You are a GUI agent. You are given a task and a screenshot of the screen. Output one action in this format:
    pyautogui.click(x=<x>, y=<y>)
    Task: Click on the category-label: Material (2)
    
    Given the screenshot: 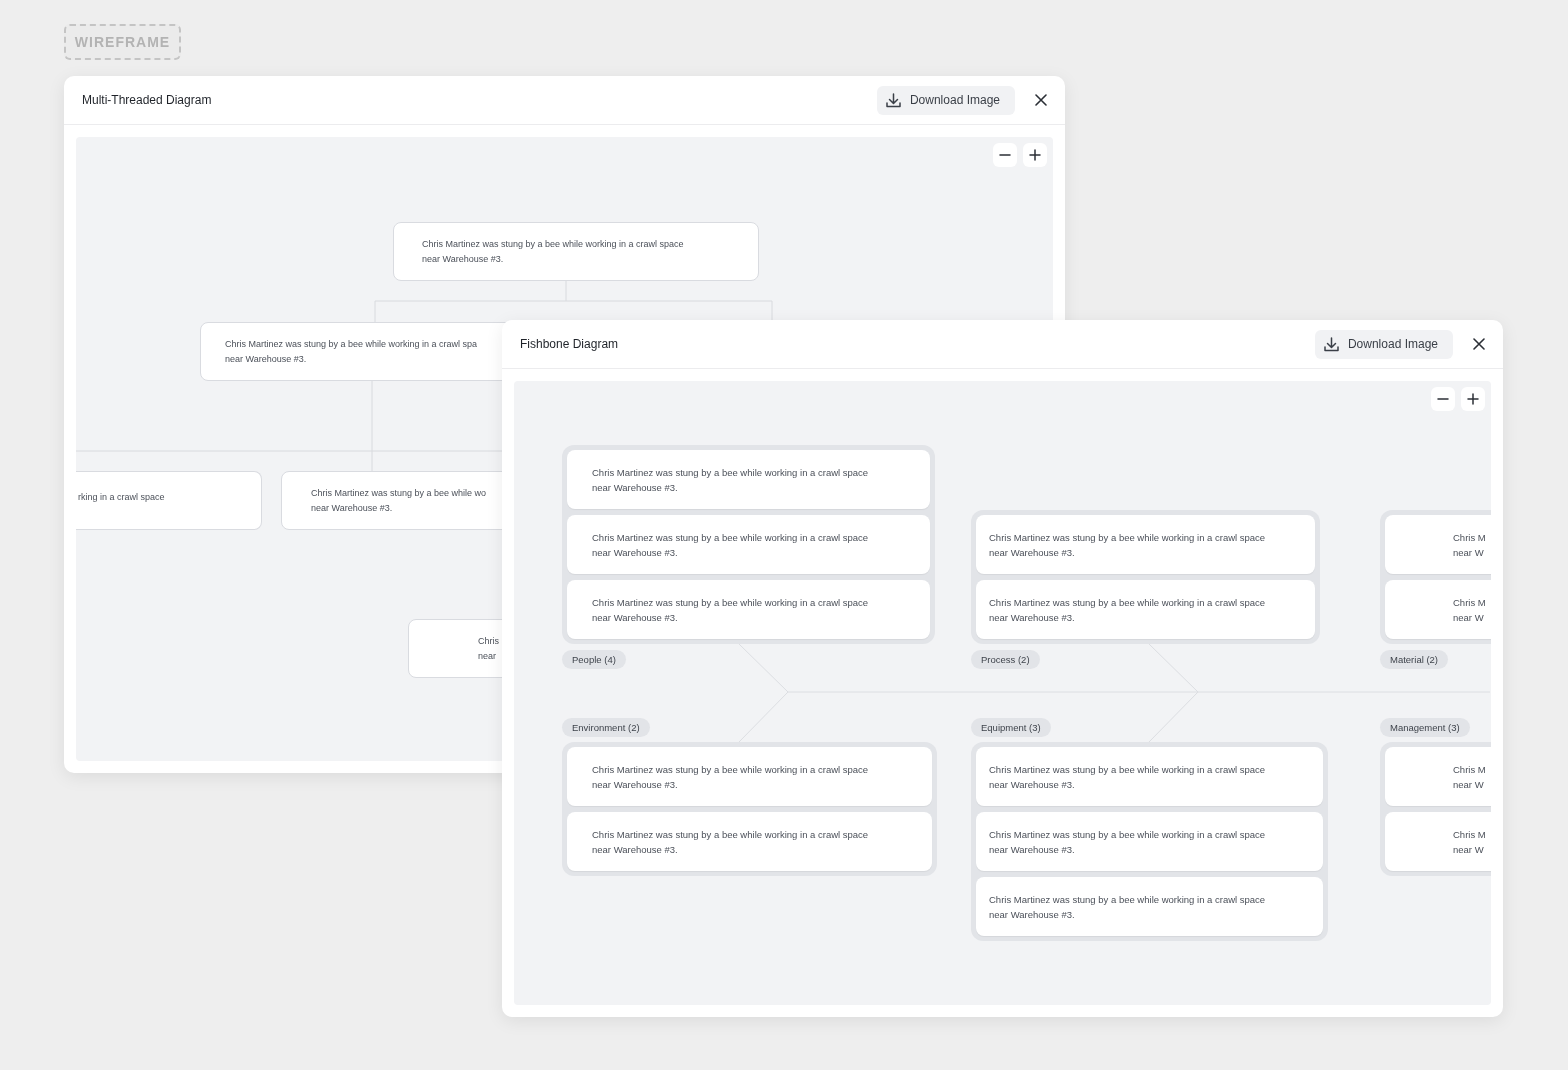 What is the action you would take?
    pyautogui.click(x=1414, y=659)
    